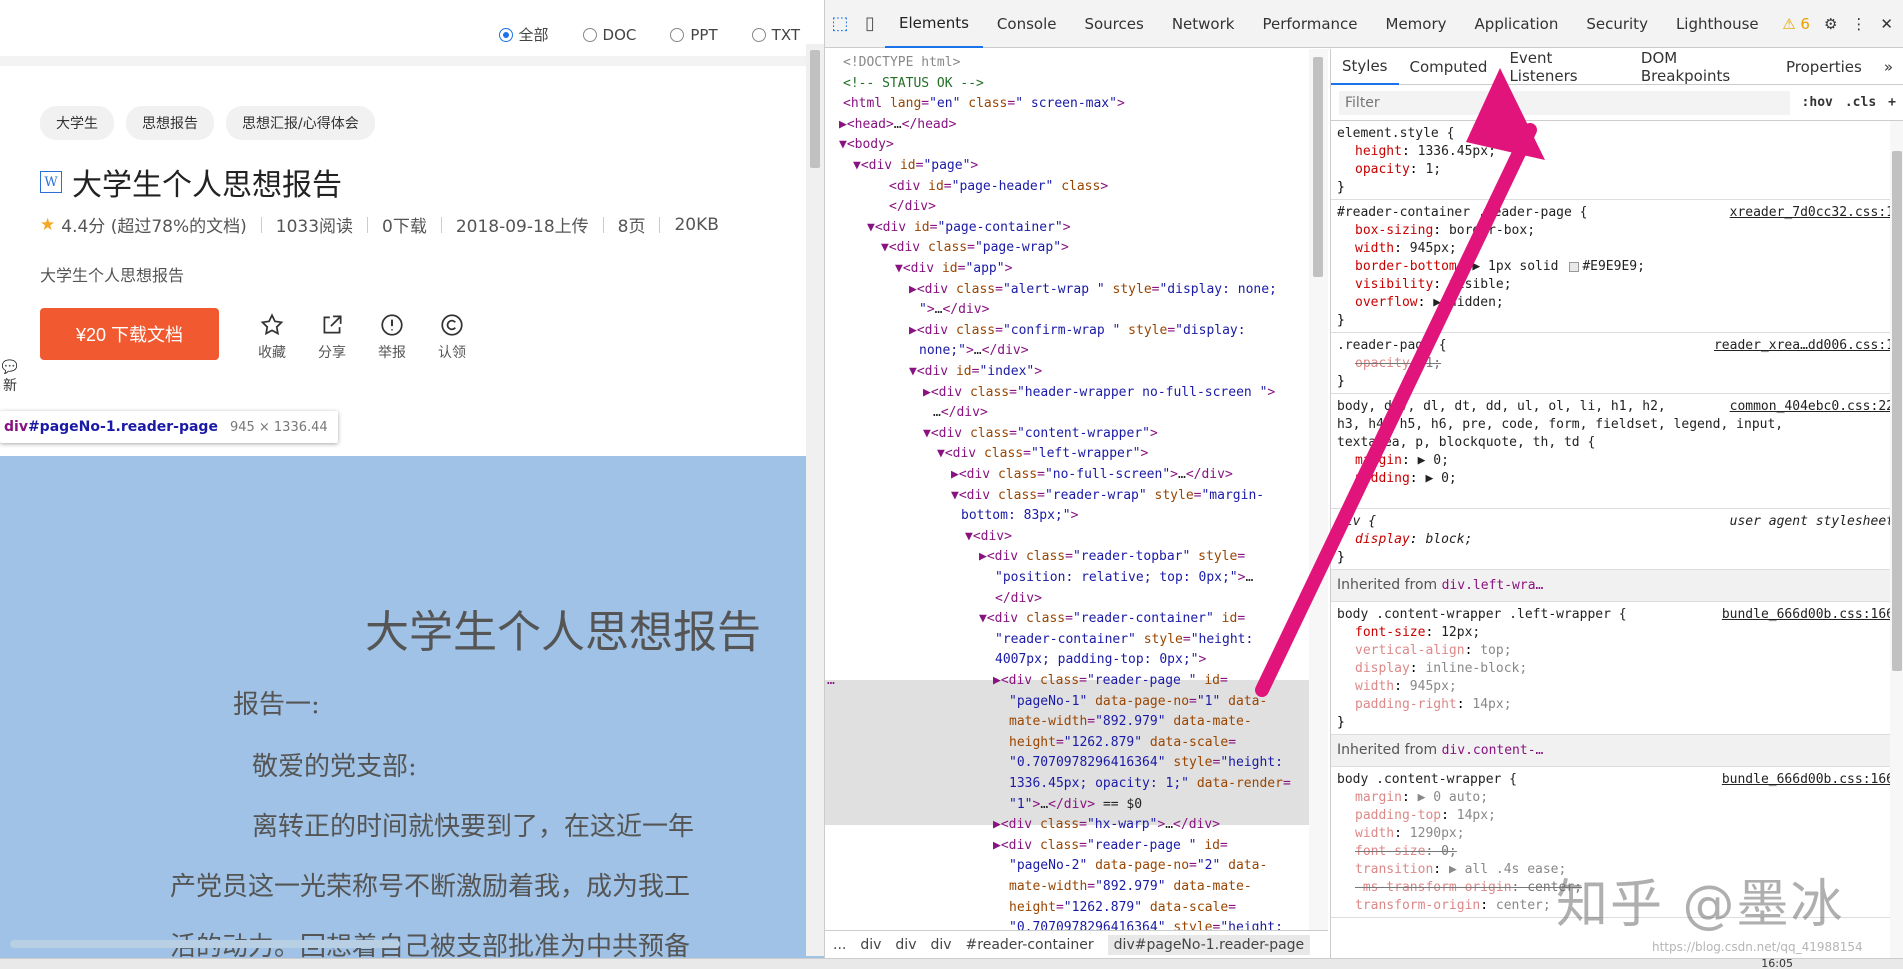  Describe the element at coordinates (1830, 24) in the screenshot. I see `gear-icon: ⚙` at that location.